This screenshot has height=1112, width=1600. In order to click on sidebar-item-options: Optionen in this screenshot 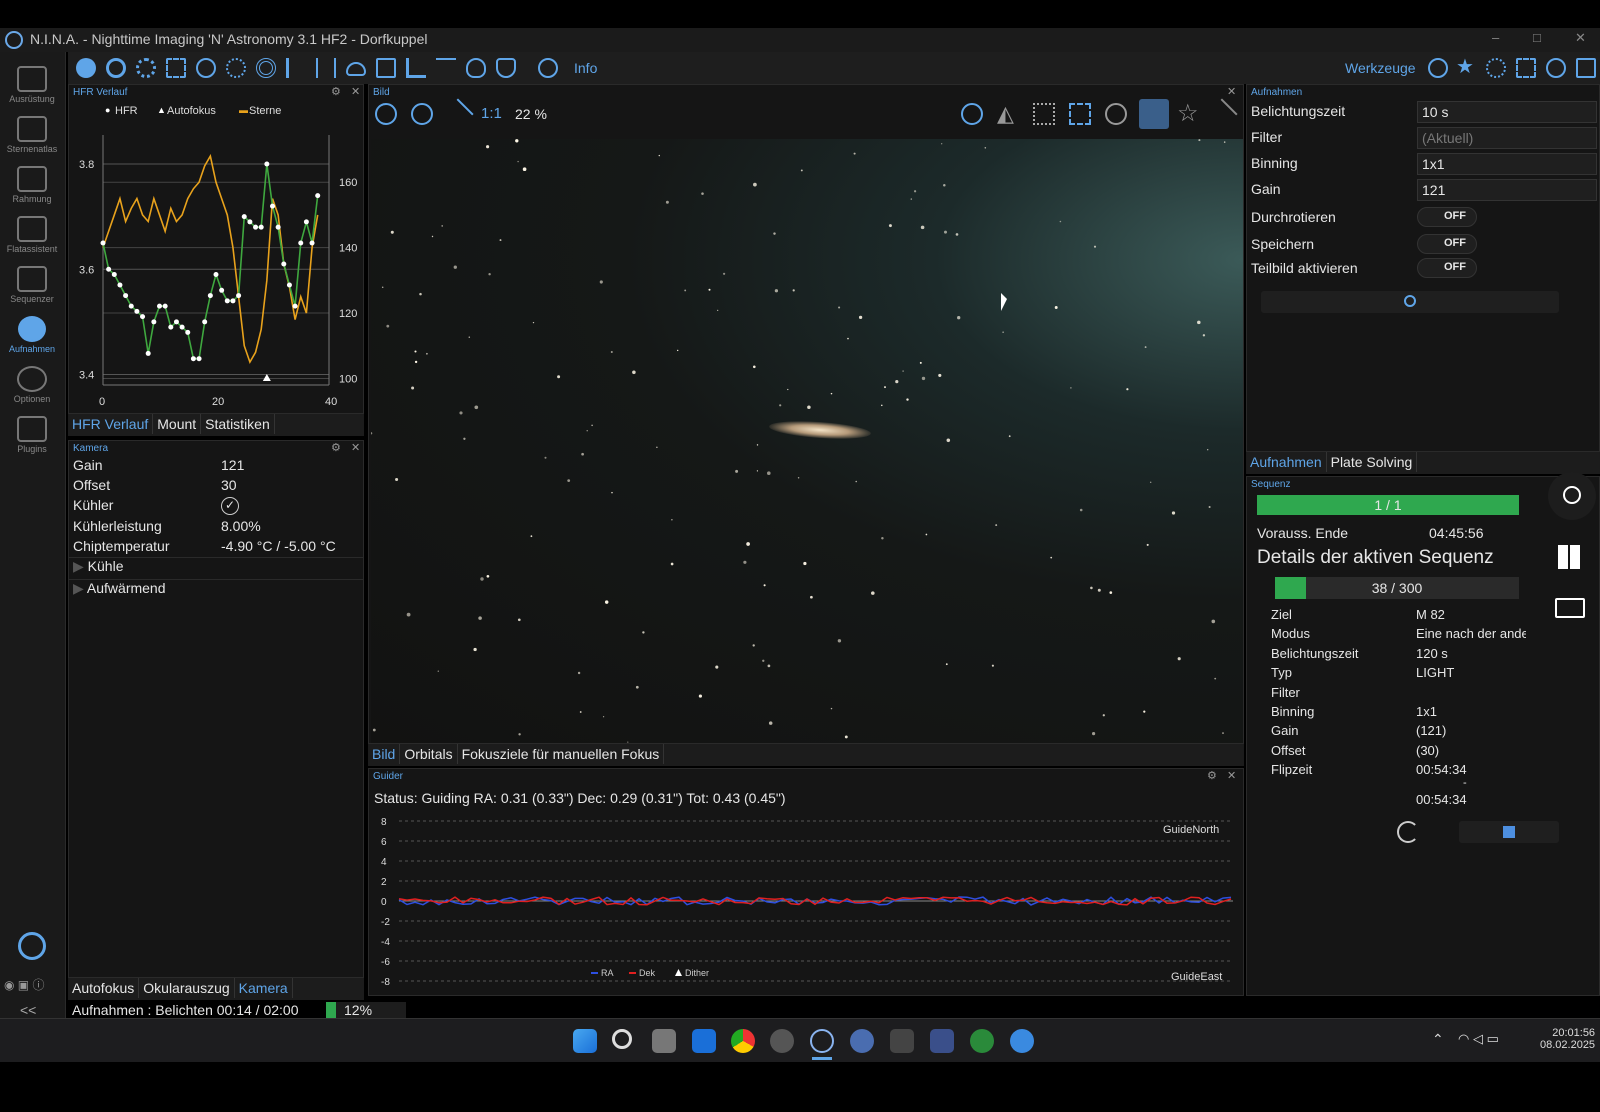, I will do `click(32, 385)`.